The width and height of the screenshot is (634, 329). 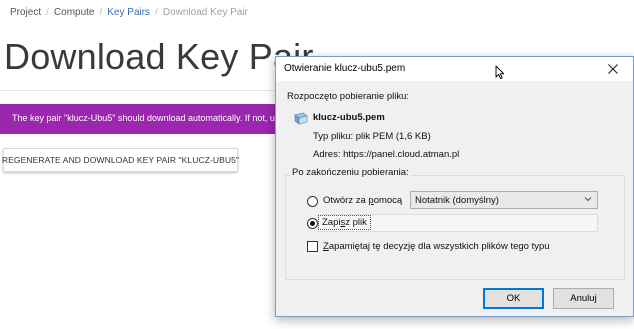 What do you see at coordinates (350, 172) in the screenshot?
I see `after-download-legend: Po zakończeniu pobierania:` at bounding box center [350, 172].